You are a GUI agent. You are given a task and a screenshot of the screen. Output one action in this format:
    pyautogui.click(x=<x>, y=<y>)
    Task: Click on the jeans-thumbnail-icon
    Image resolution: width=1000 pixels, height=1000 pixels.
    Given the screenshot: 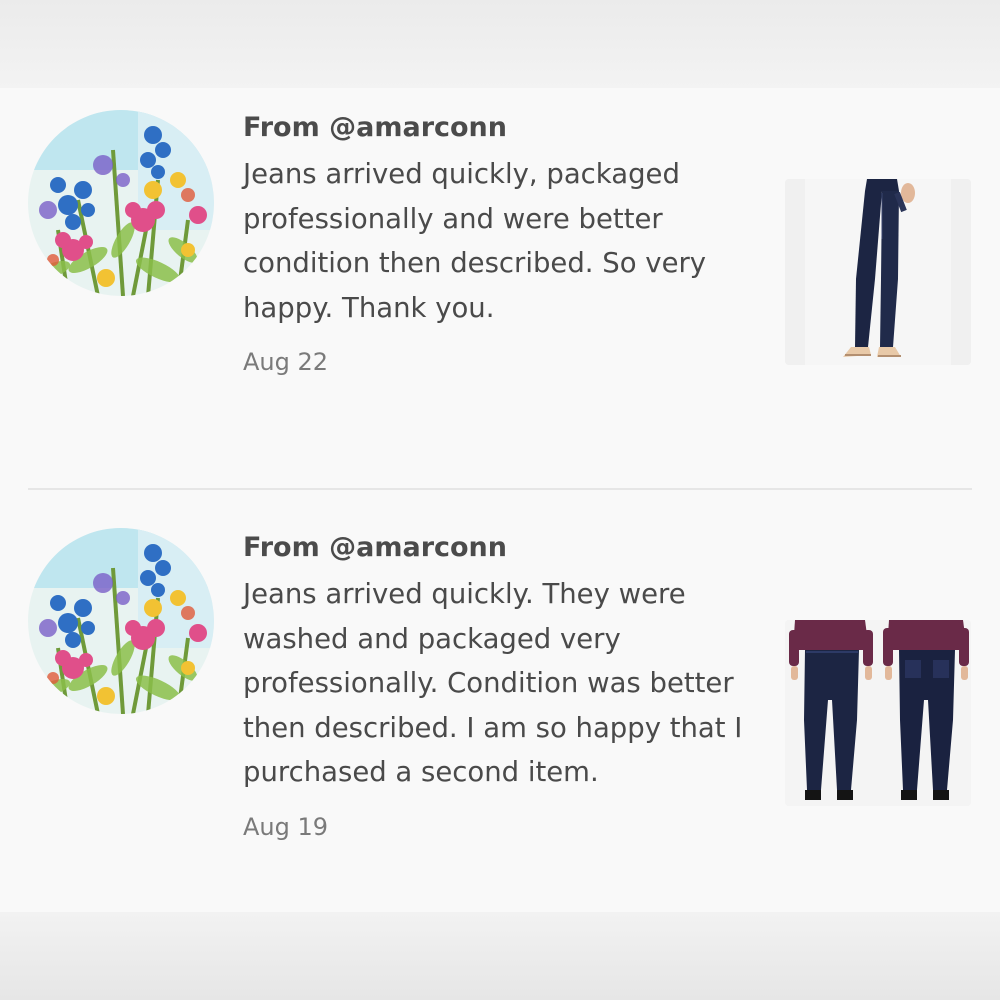 What is the action you would take?
    pyautogui.click(x=878, y=272)
    